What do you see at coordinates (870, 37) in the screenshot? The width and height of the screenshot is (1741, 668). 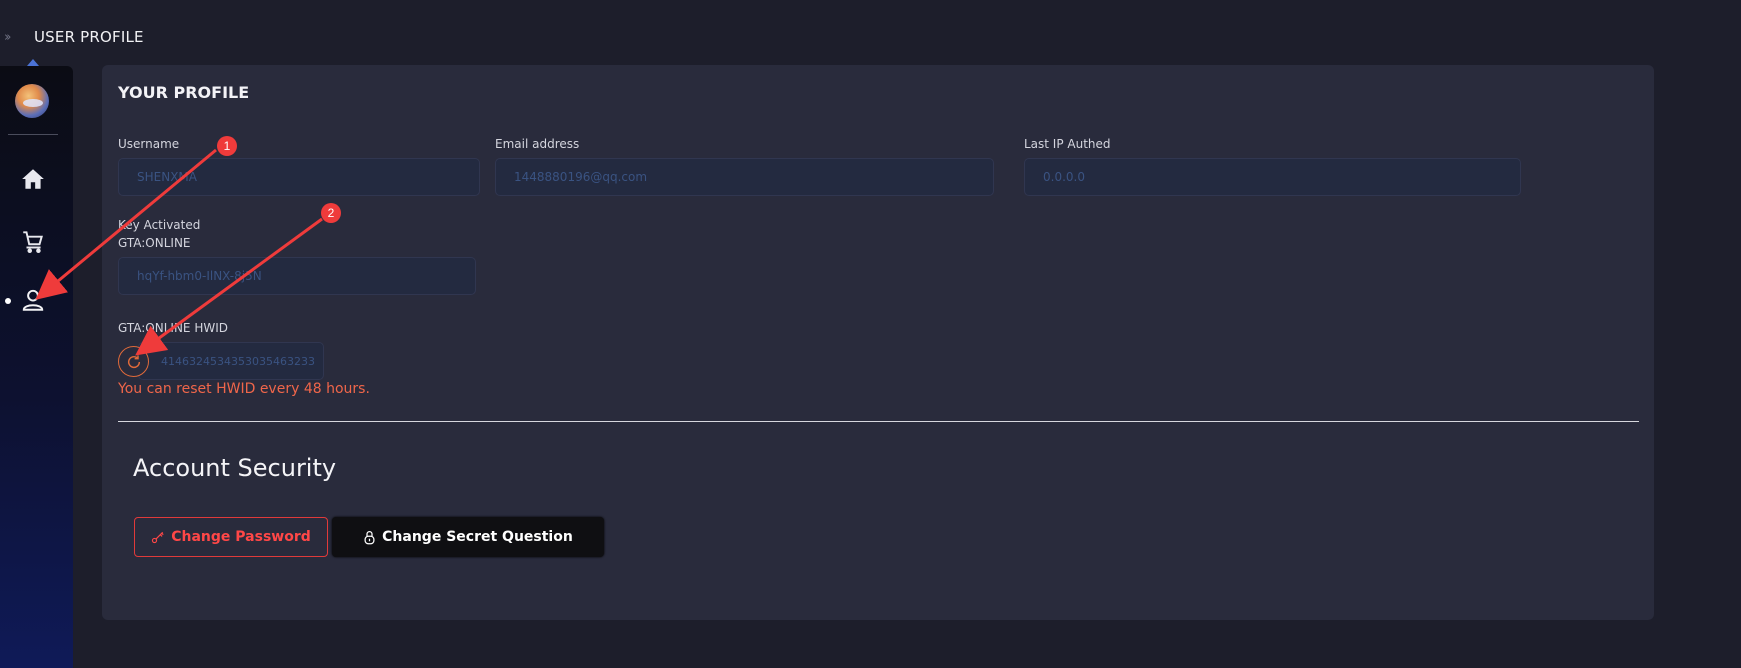 I see `top-bar: ›› USER PROFILE` at bounding box center [870, 37].